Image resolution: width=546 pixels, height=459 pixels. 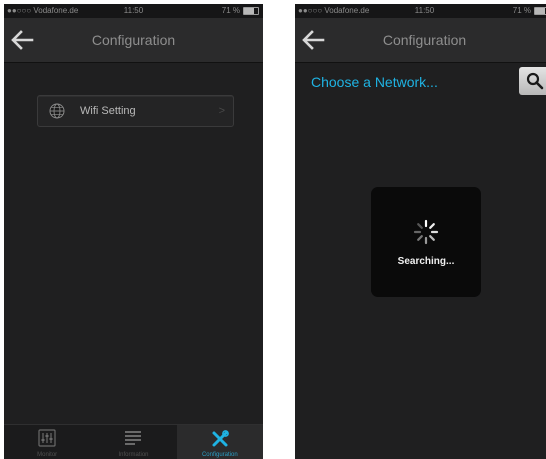 What do you see at coordinates (47, 438) in the screenshot?
I see `equalizer-icon` at bounding box center [47, 438].